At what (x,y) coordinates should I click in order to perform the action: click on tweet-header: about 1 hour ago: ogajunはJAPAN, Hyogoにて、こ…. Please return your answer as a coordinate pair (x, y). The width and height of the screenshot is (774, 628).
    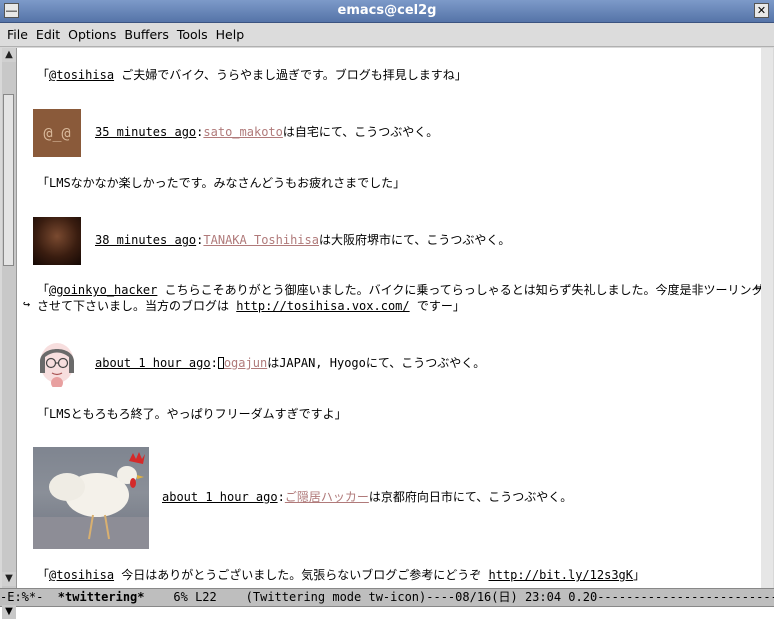
    Looking at the image, I should click on (290, 363).